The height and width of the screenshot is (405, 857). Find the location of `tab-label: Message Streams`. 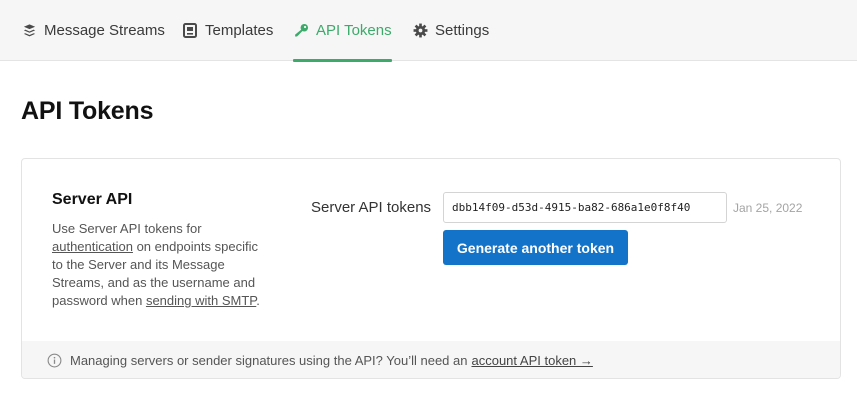

tab-label: Message Streams is located at coordinates (104, 30).